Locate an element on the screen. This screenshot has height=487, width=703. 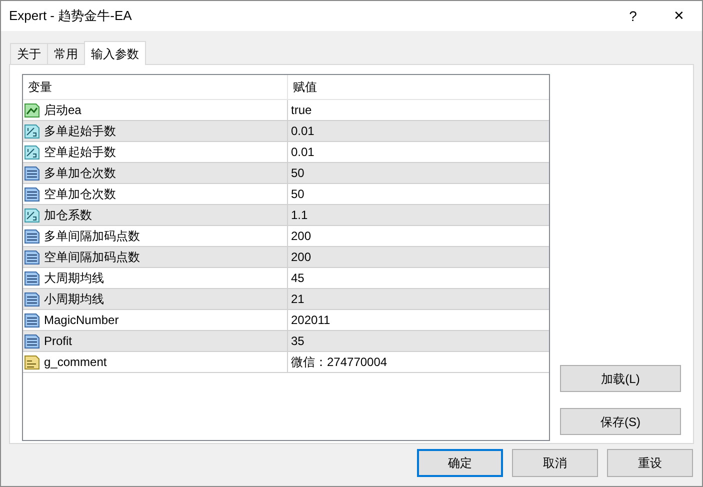
column-header: 变量 is located at coordinates (155, 87).